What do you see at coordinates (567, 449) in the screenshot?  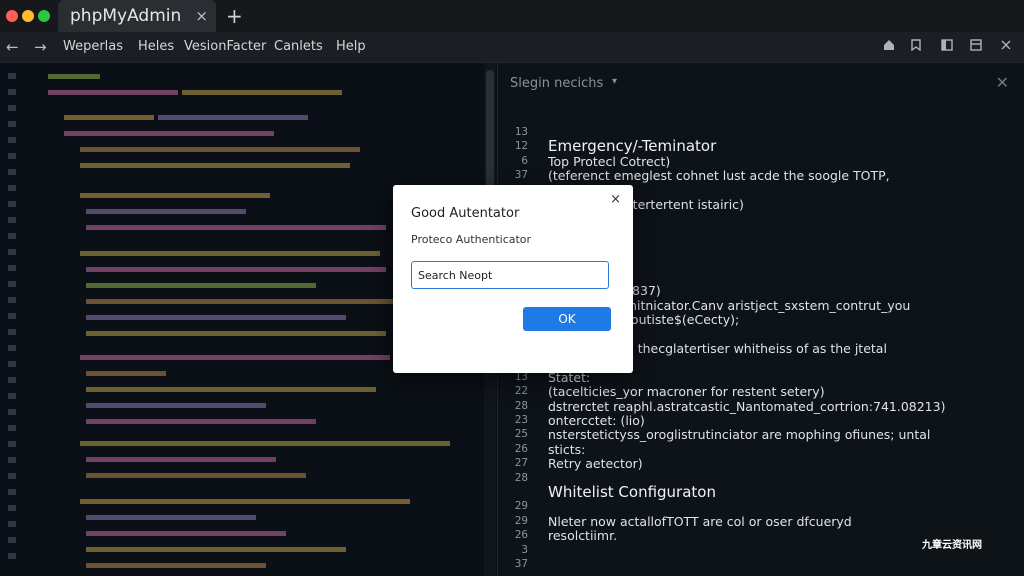 I see `panel-line: sticts:` at bounding box center [567, 449].